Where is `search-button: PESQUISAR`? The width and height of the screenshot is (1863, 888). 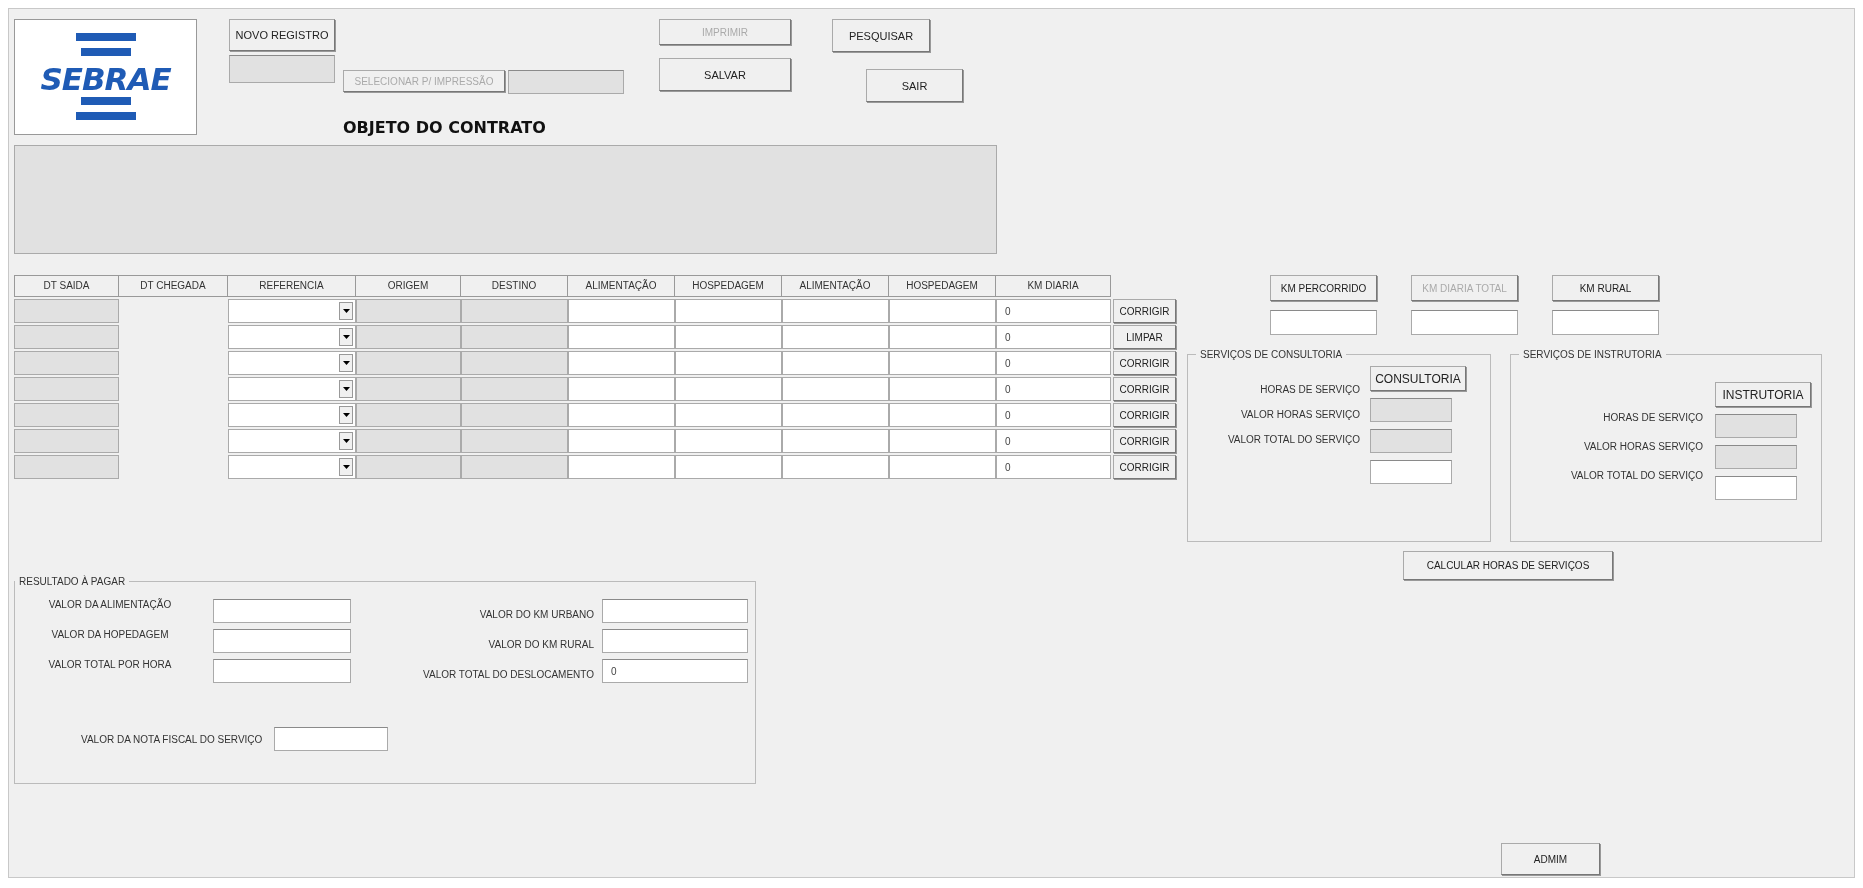
search-button: PESQUISAR is located at coordinates (881, 35).